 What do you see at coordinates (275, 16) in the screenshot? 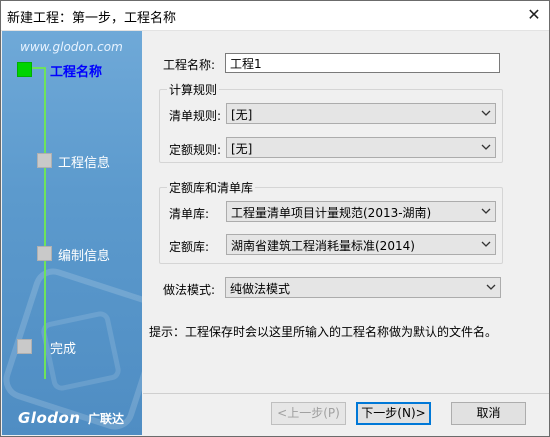
I see `title-bar: 新建工程：第一步，工程名称 ✕` at bounding box center [275, 16].